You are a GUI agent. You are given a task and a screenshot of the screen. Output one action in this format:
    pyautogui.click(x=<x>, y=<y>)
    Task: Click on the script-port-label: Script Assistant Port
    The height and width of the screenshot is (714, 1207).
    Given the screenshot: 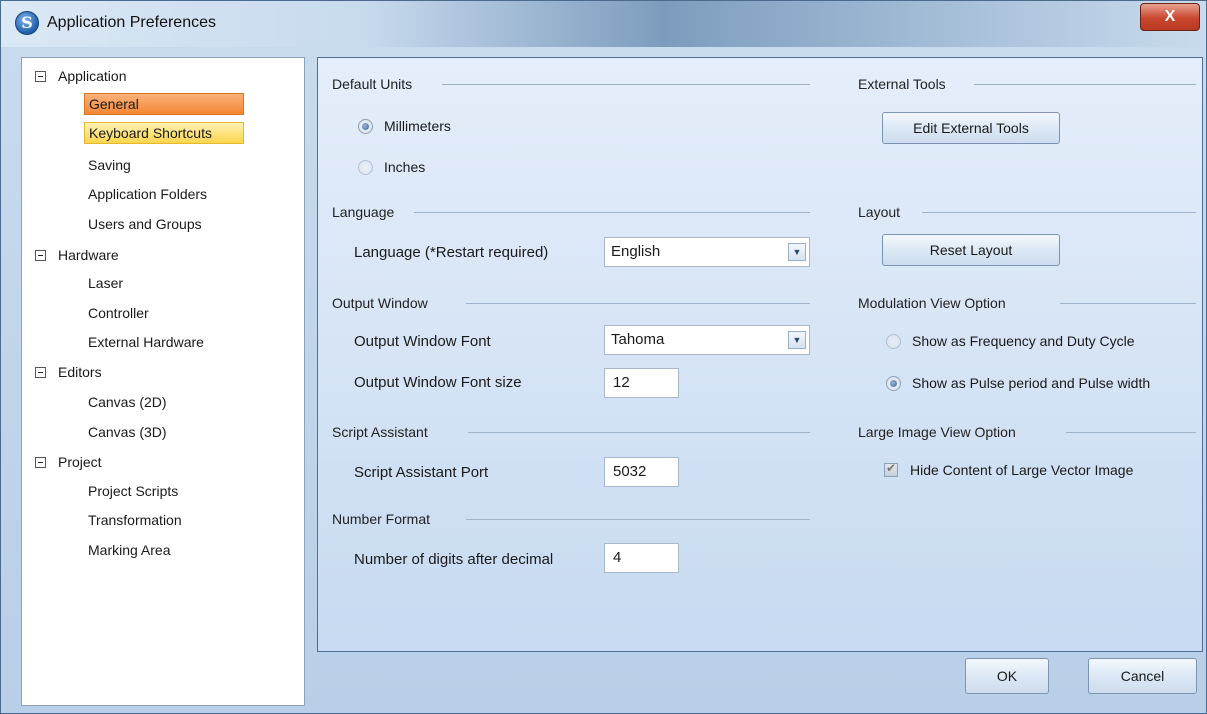 What is the action you would take?
    pyautogui.click(x=421, y=472)
    